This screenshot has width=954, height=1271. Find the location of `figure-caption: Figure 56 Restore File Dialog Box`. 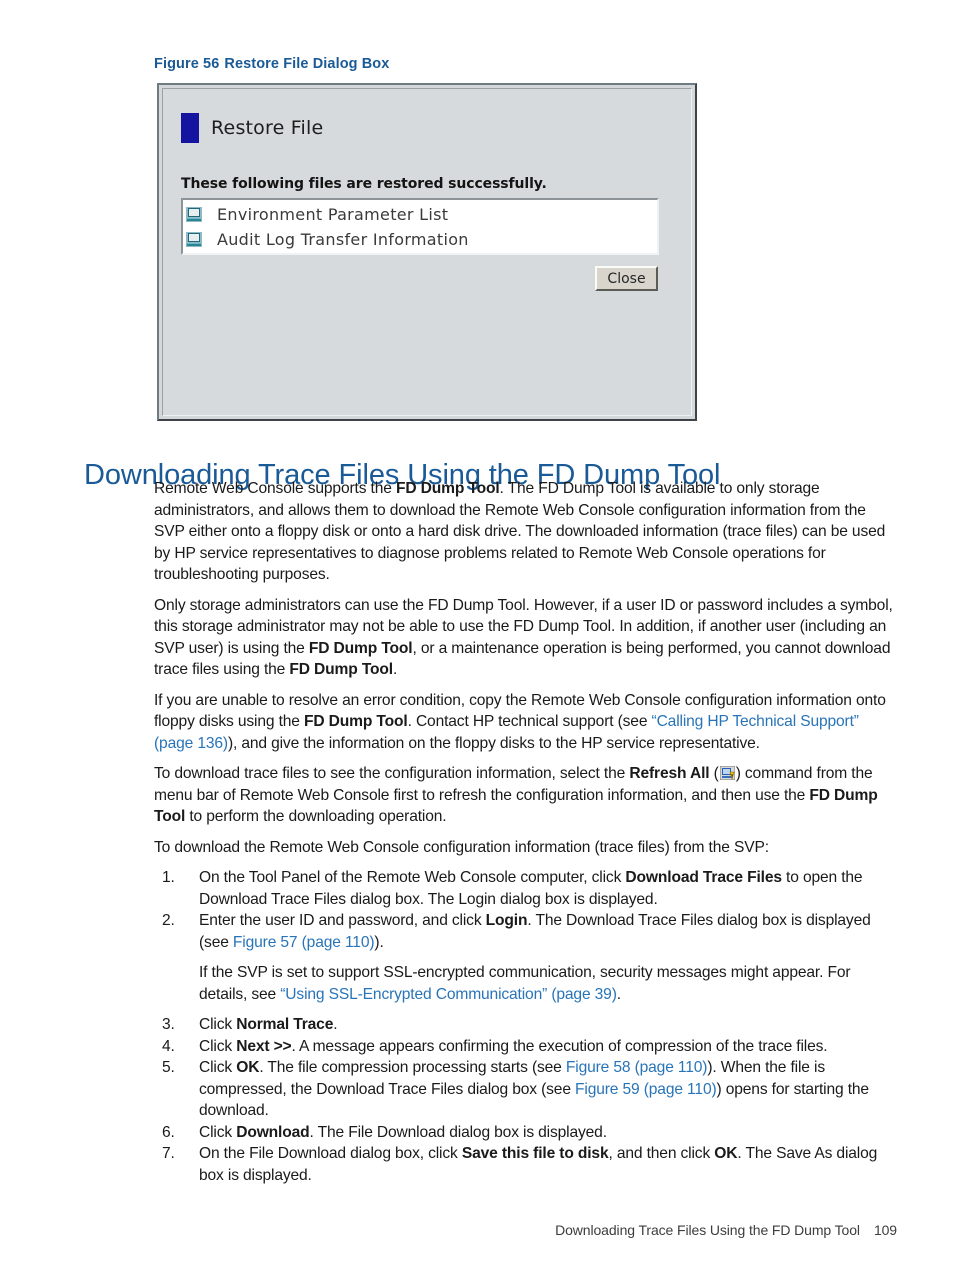

figure-caption: Figure 56 Restore File Dialog Box is located at coordinates (271, 64).